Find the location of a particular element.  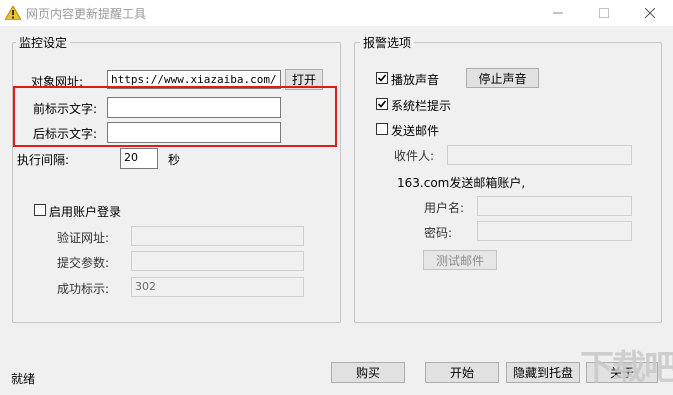

maximize-icon is located at coordinates (604, 13).